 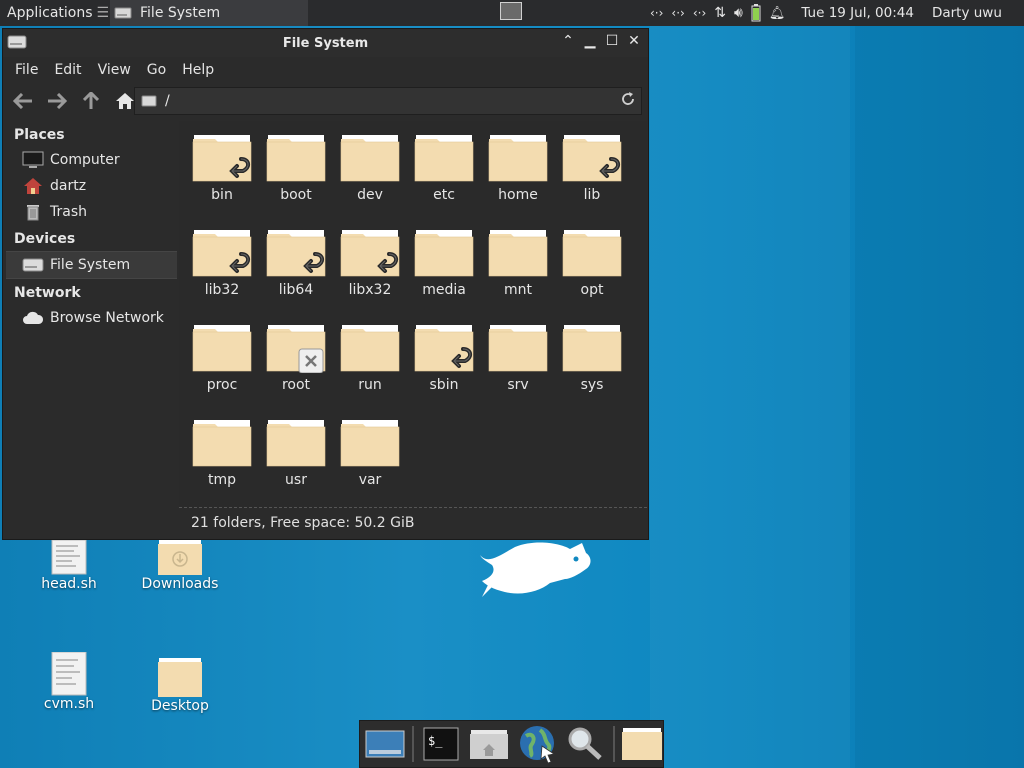 What do you see at coordinates (628, 101) in the screenshot?
I see `reload-button` at bounding box center [628, 101].